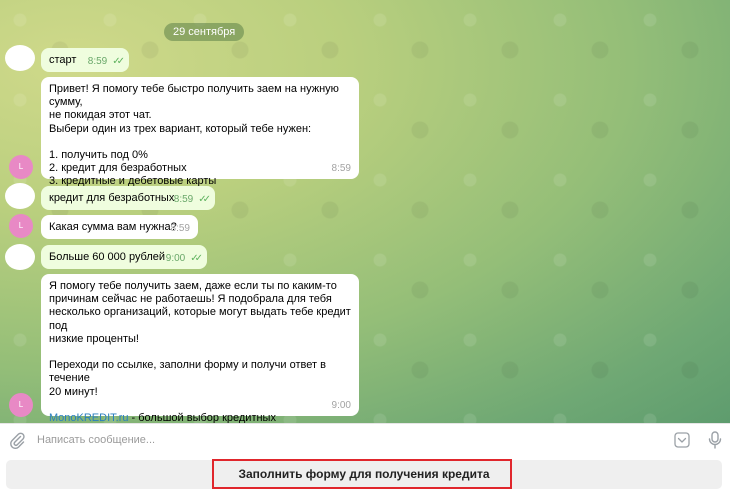  Describe the element at coordinates (17, 440) in the screenshot. I see `paperclip-icon` at that location.